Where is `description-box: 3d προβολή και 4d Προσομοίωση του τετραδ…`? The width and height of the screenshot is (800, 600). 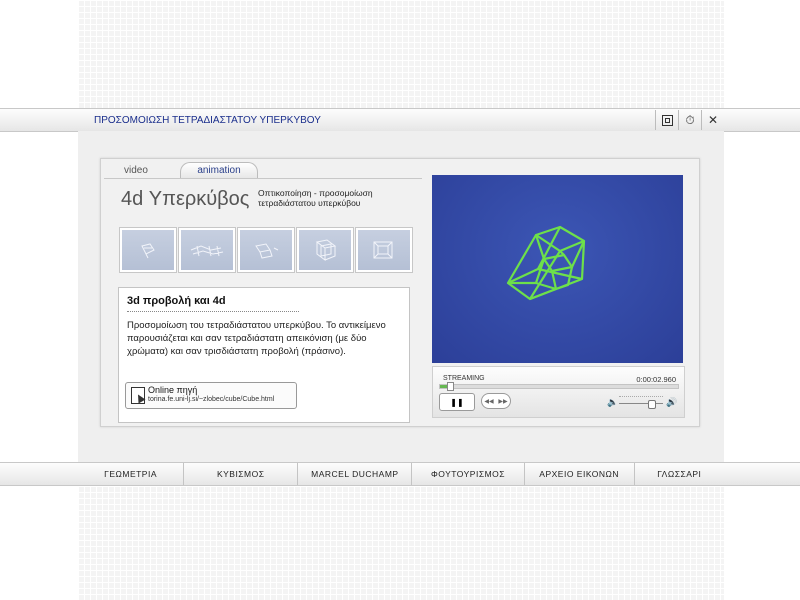 description-box: 3d προβολή και 4d Προσομοίωση του τετραδ… is located at coordinates (264, 355).